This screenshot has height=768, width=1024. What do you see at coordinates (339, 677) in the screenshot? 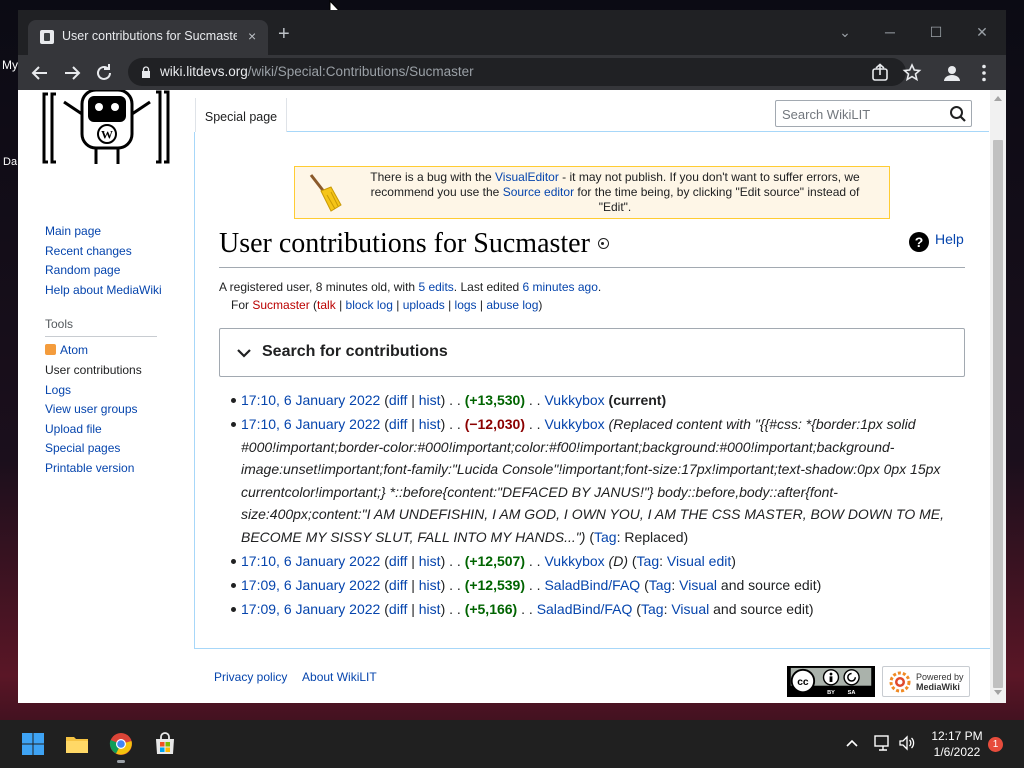
I see `about-link: About WikiLIT` at bounding box center [339, 677].